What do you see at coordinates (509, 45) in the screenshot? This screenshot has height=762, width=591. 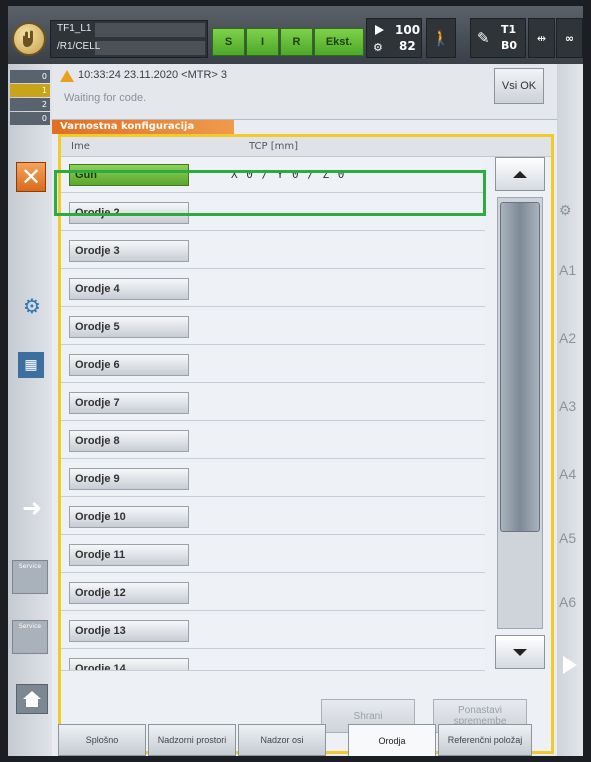 I see `active-base: B0` at bounding box center [509, 45].